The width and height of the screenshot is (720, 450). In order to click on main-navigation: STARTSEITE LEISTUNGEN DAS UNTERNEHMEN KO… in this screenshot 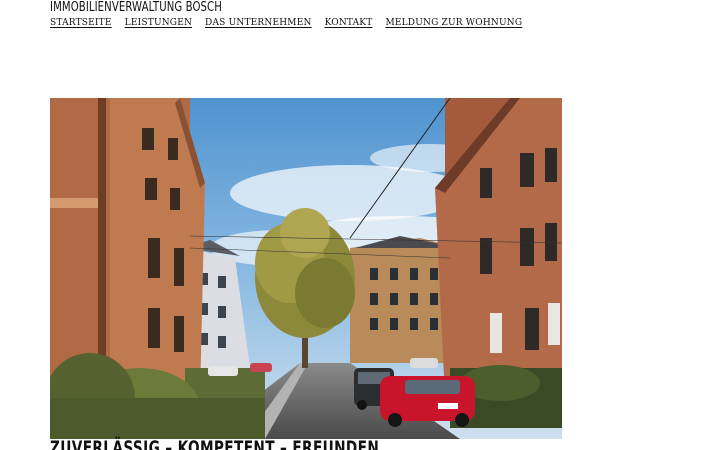, I will do `click(286, 23)`.